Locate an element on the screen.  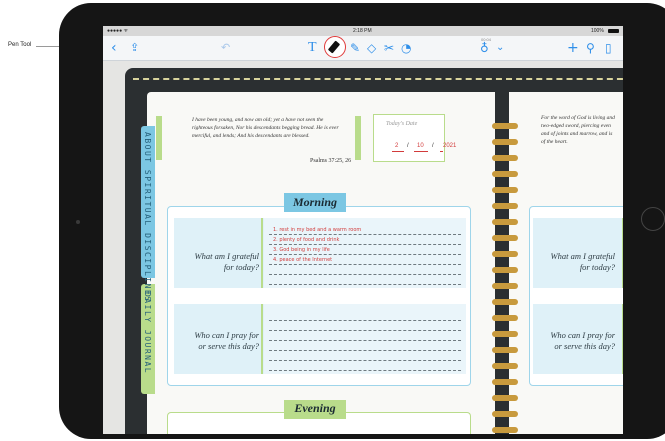
front-camera is located at coordinates (78, 222).